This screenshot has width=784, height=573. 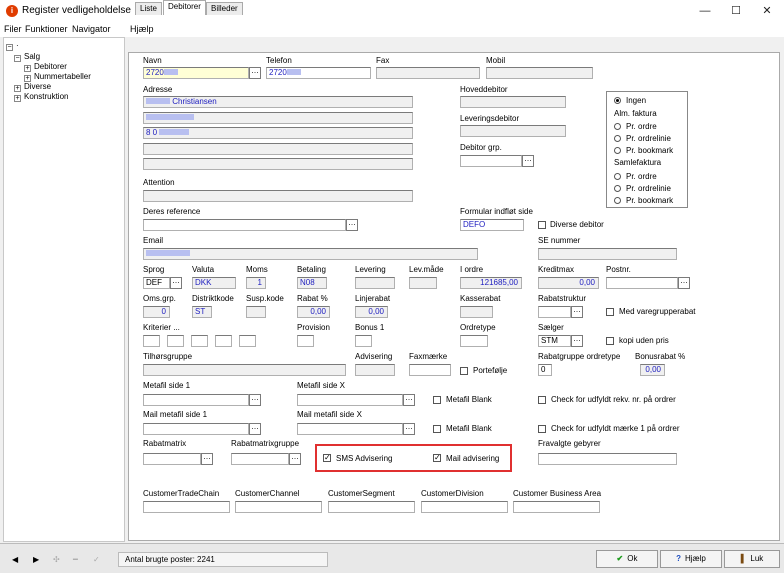 I want to click on tree-item-diverse: + Diverse, so click(x=32, y=87).